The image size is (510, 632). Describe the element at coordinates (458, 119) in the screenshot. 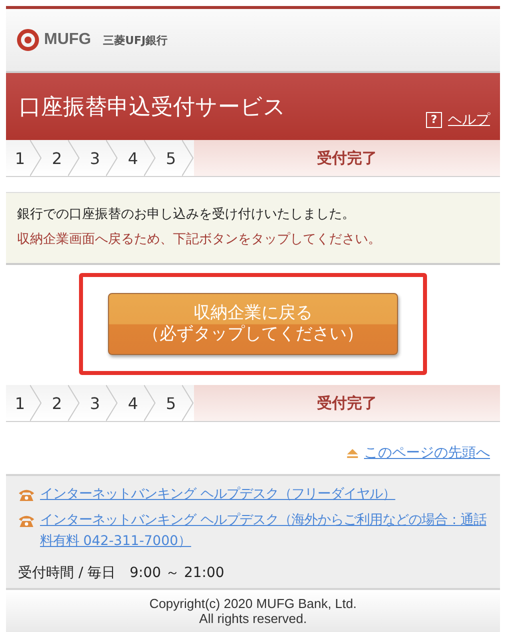

I see `help-link: ? ヘルプ` at that location.